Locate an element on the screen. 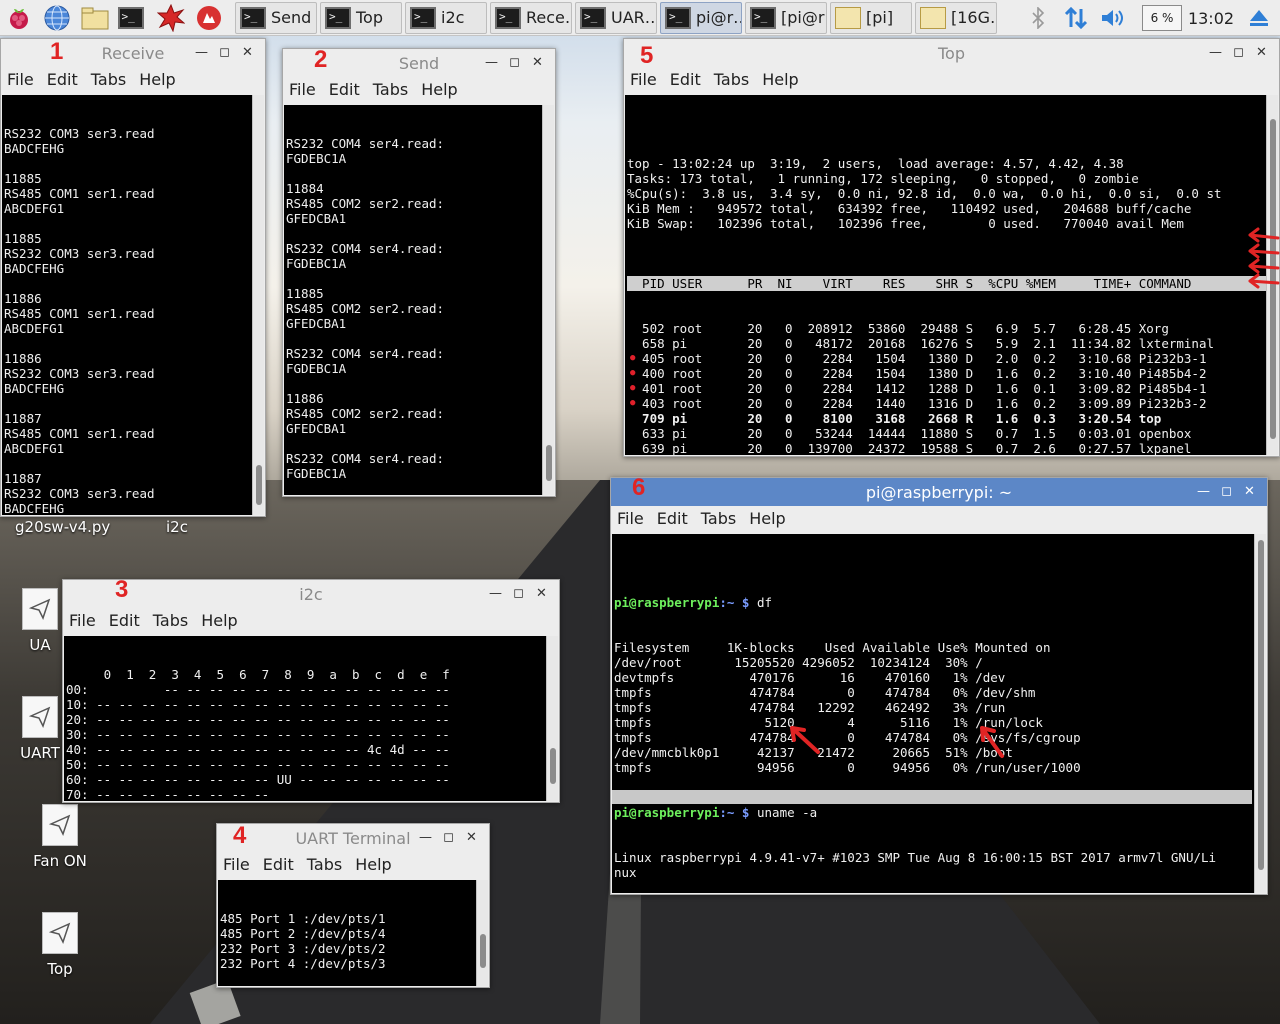 Image resolution: width=1280 pixels, height=1024 pixels. taskbar-window-button: >_ Top is located at coordinates (361, 17).